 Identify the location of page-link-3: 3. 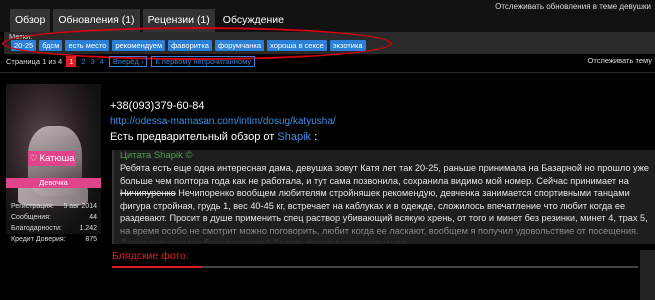
(93, 61).